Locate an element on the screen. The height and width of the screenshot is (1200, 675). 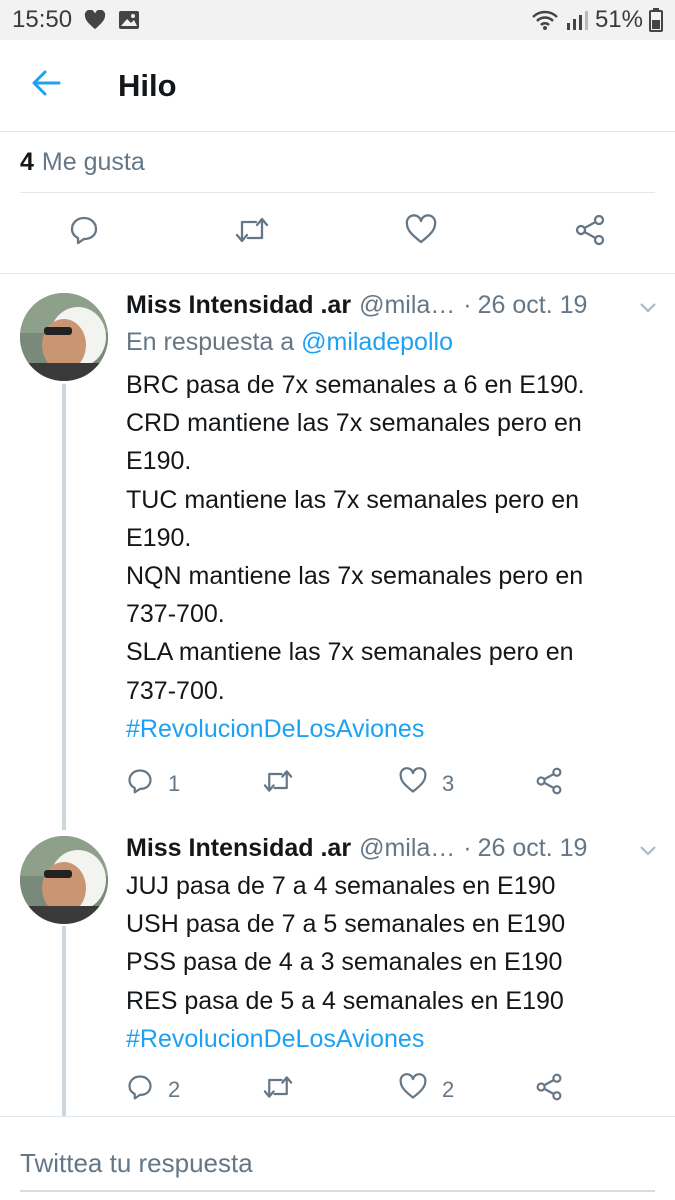
back-button is located at coordinates (46, 86).